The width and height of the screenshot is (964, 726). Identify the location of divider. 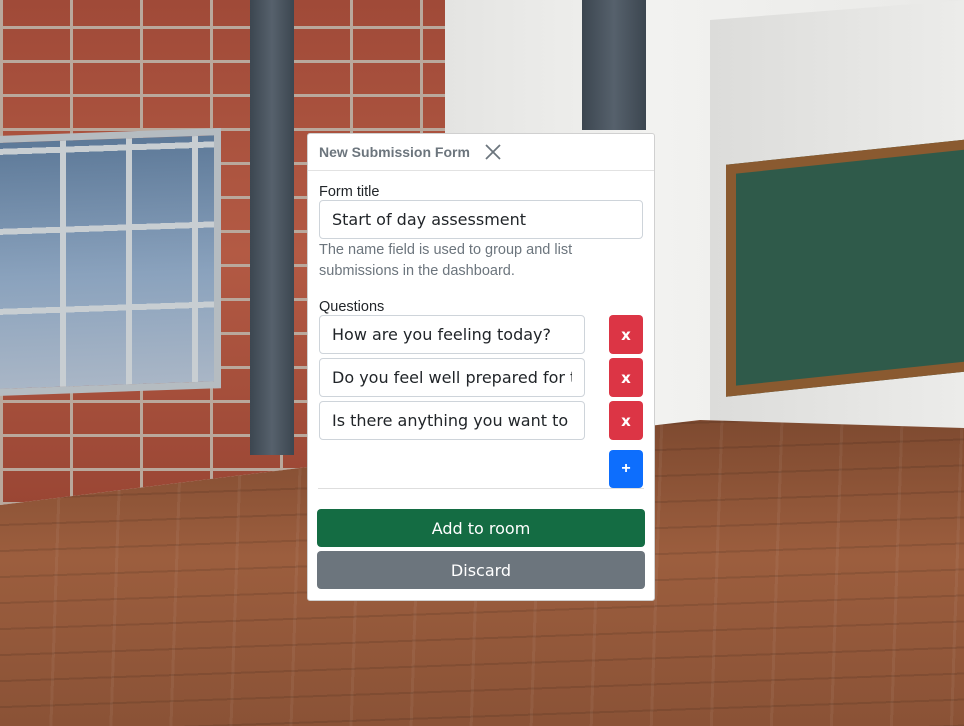
(481, 488).